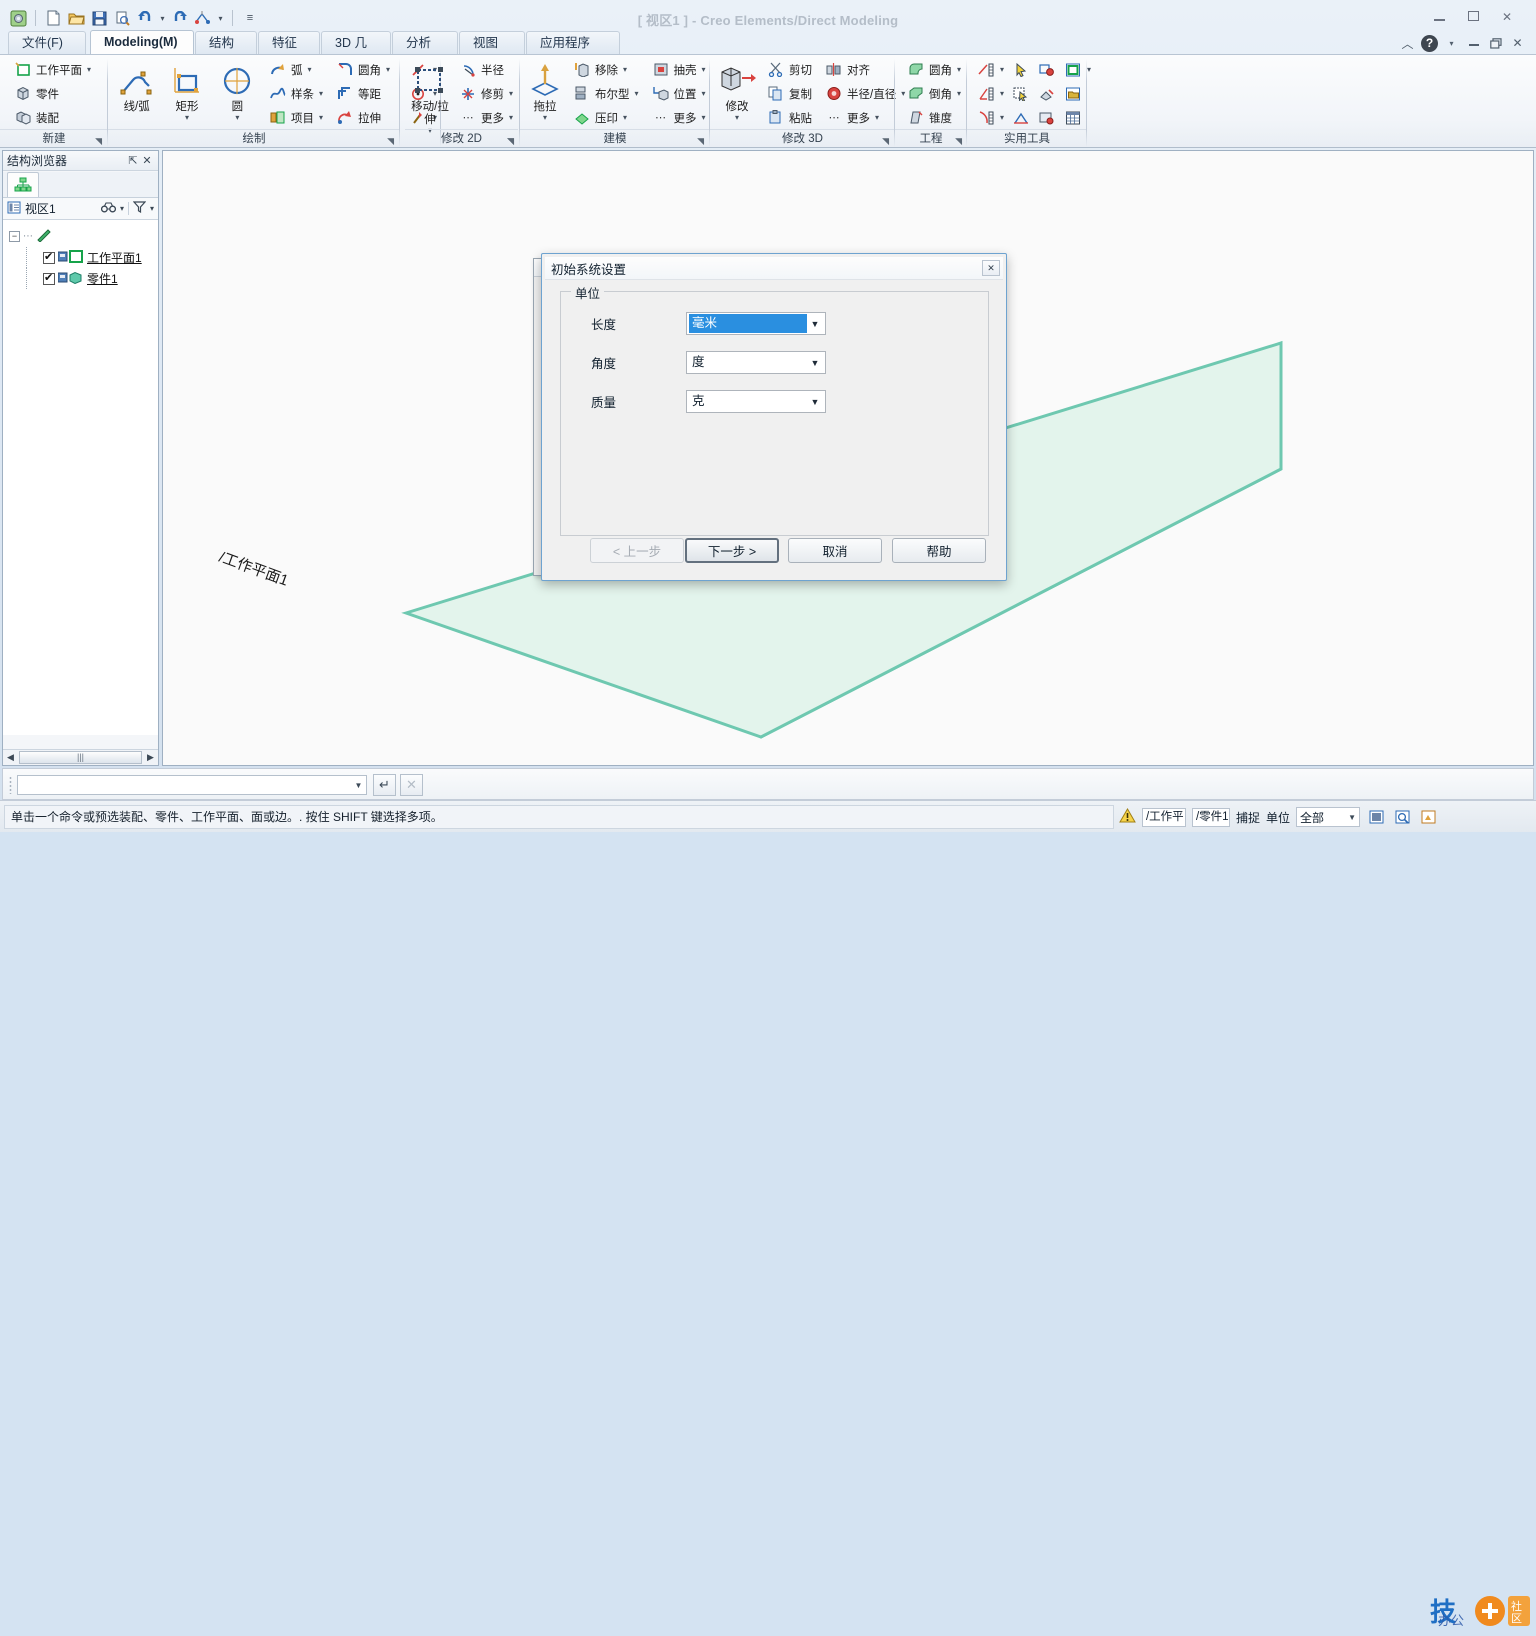  I want to click on child-restore-icon, so click(1495, 43).